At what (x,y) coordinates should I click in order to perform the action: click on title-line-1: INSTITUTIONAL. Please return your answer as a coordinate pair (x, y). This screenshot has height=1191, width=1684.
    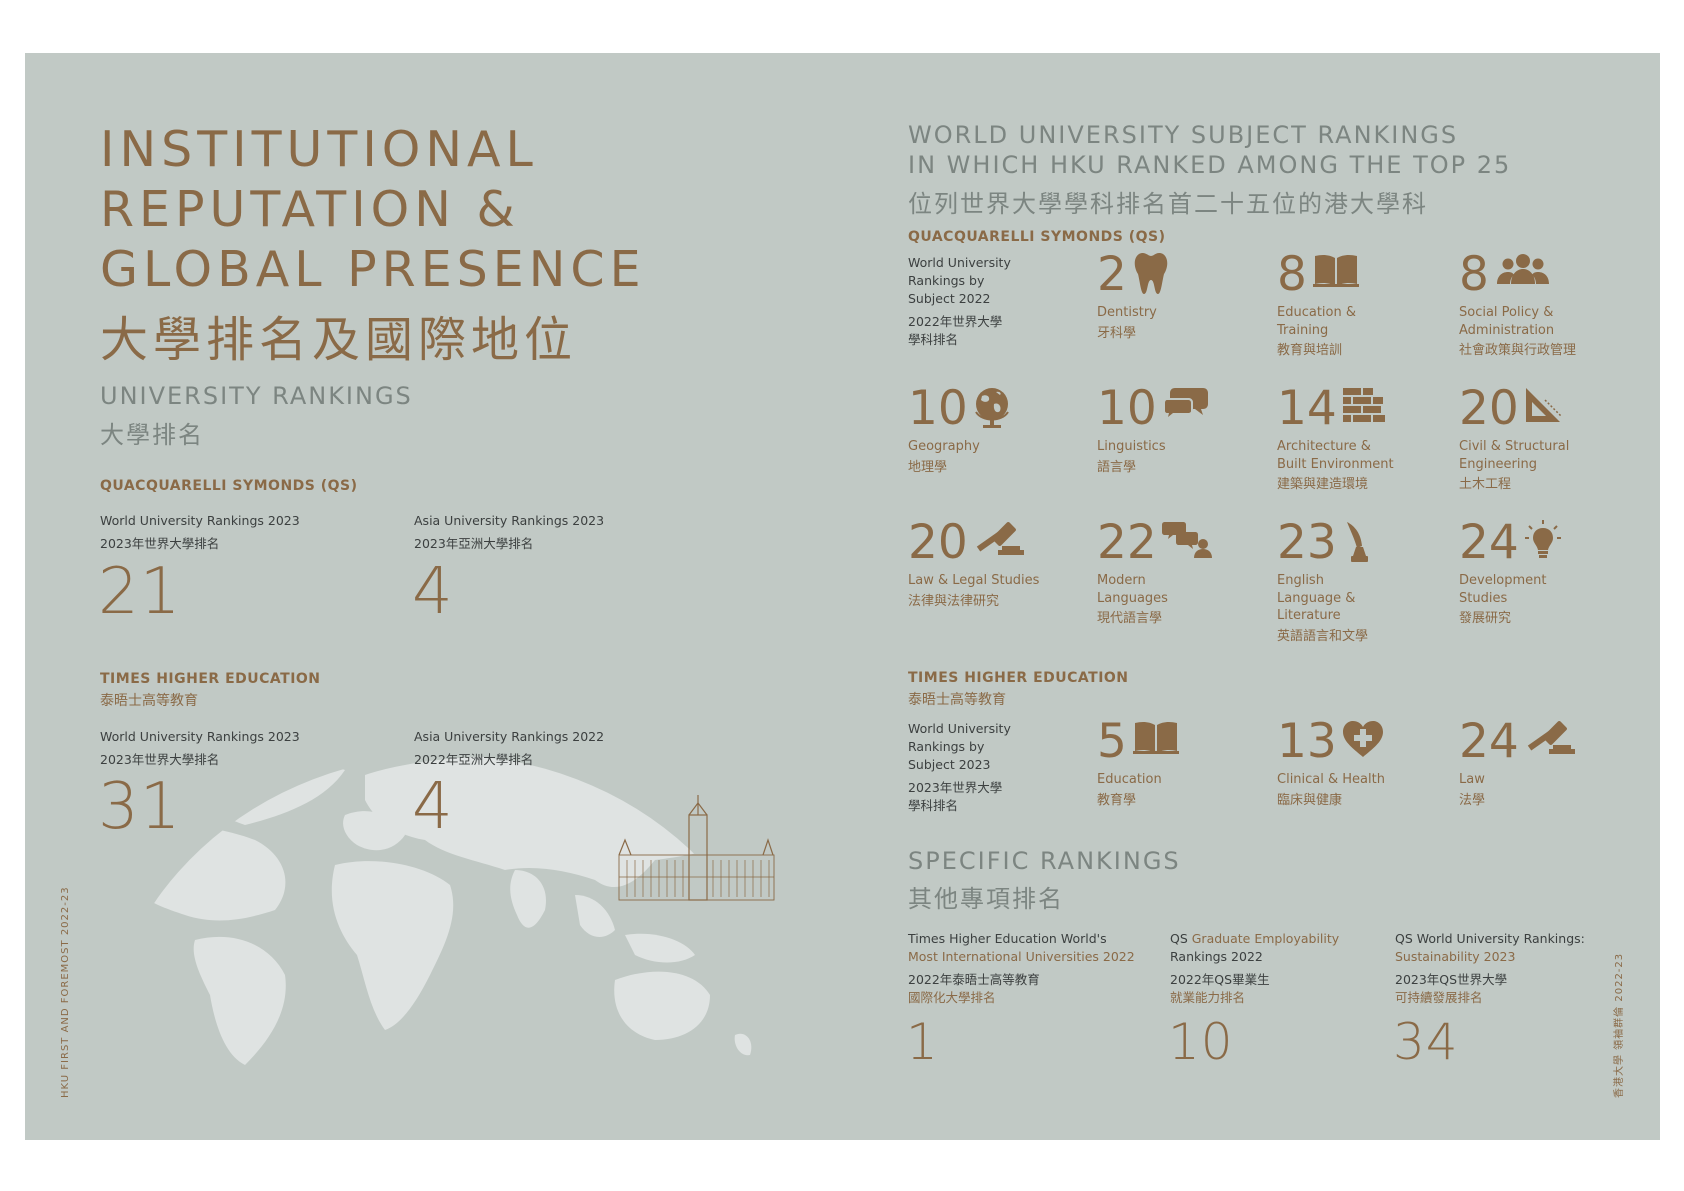
    Looking at the image, I should click on (319, 149).